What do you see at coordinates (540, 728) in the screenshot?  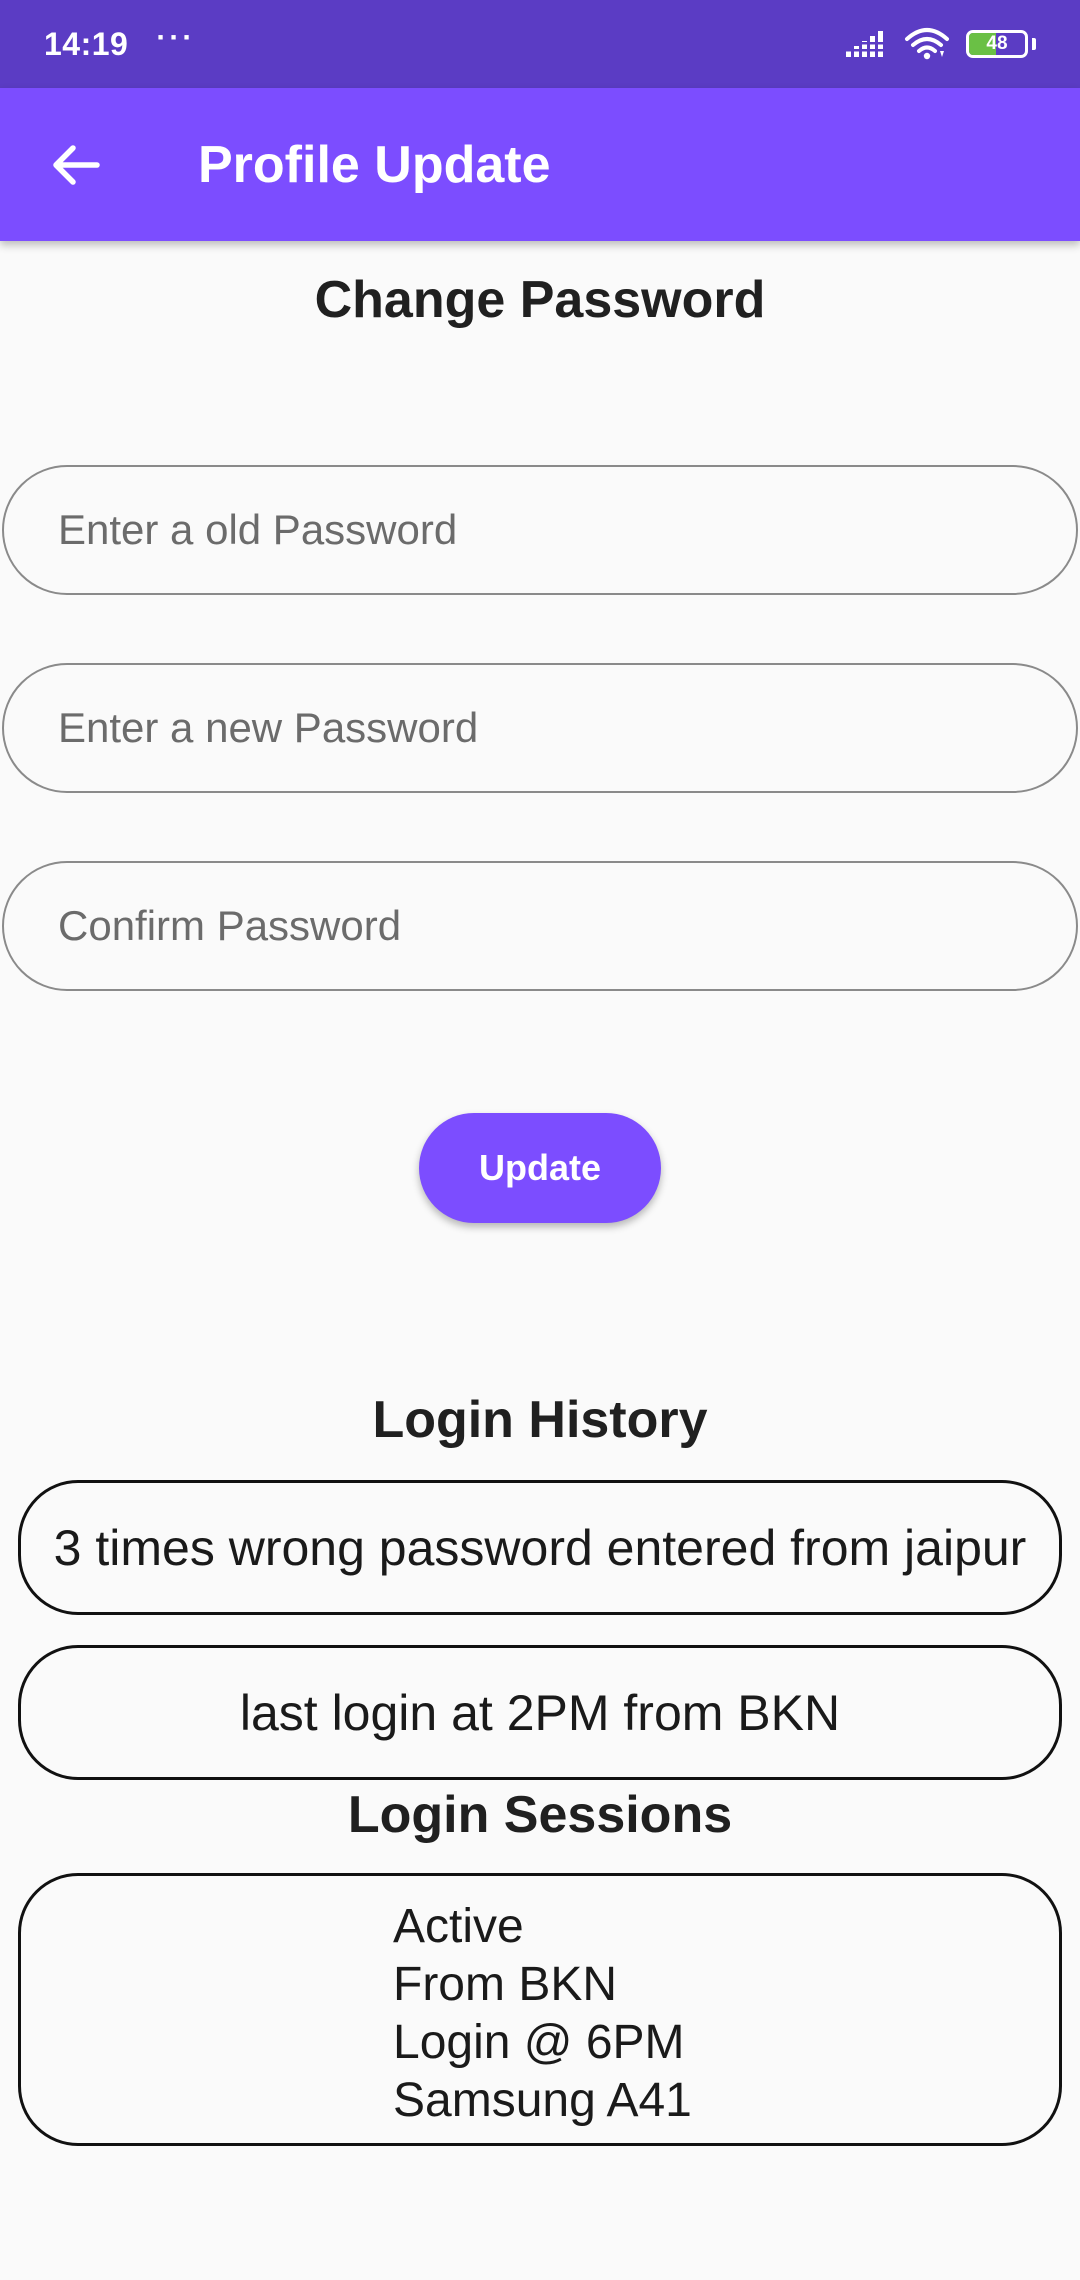 I see `new-password-input` at bounding box center [540, 728].